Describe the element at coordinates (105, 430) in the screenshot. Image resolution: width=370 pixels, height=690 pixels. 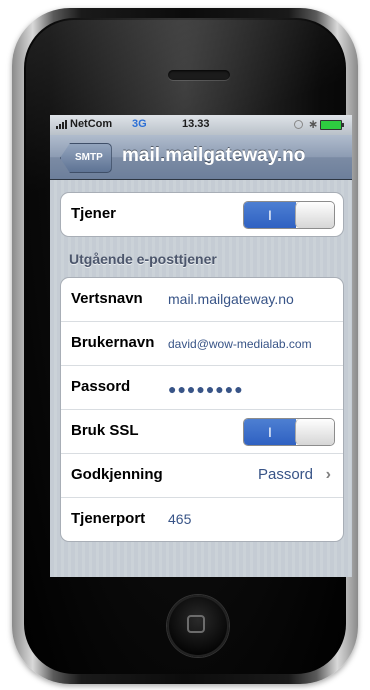
I see `ssl-label: Bruk SSL` at that location.